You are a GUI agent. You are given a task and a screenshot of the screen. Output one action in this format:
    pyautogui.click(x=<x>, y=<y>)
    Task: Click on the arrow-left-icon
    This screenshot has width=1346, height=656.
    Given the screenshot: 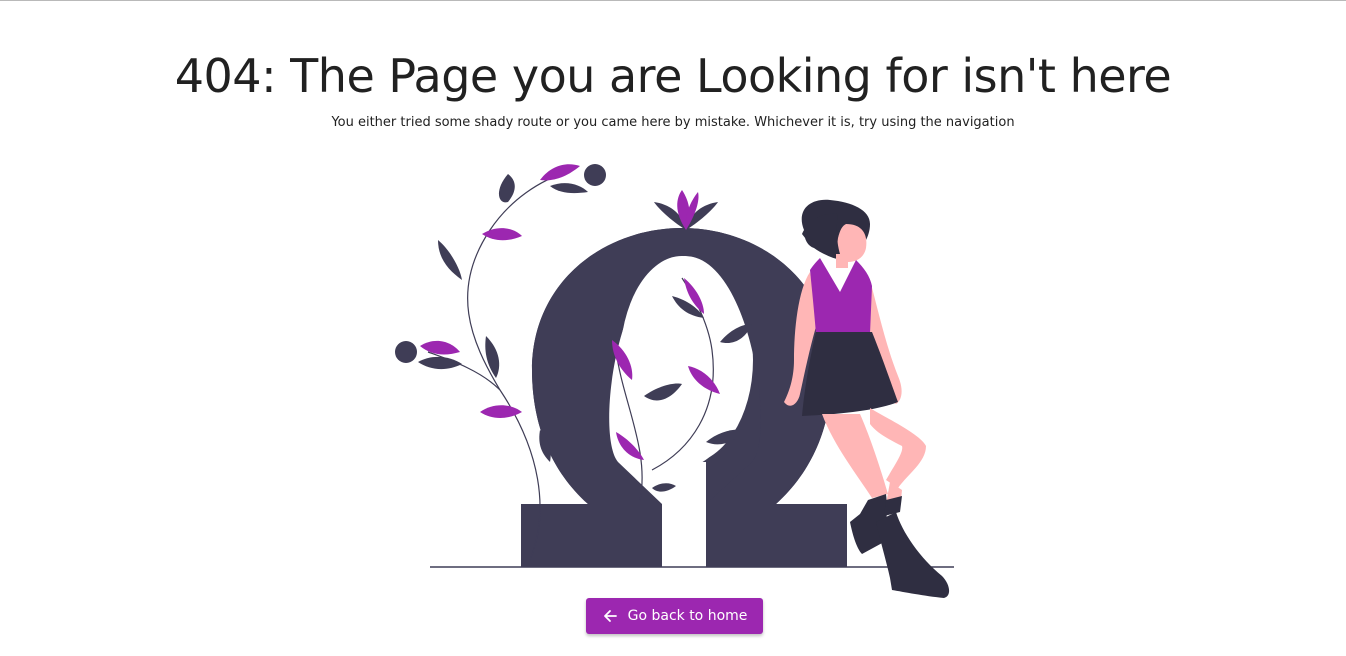 What is the action you would take?
    pyautogui.click(x=610, y=616)
    